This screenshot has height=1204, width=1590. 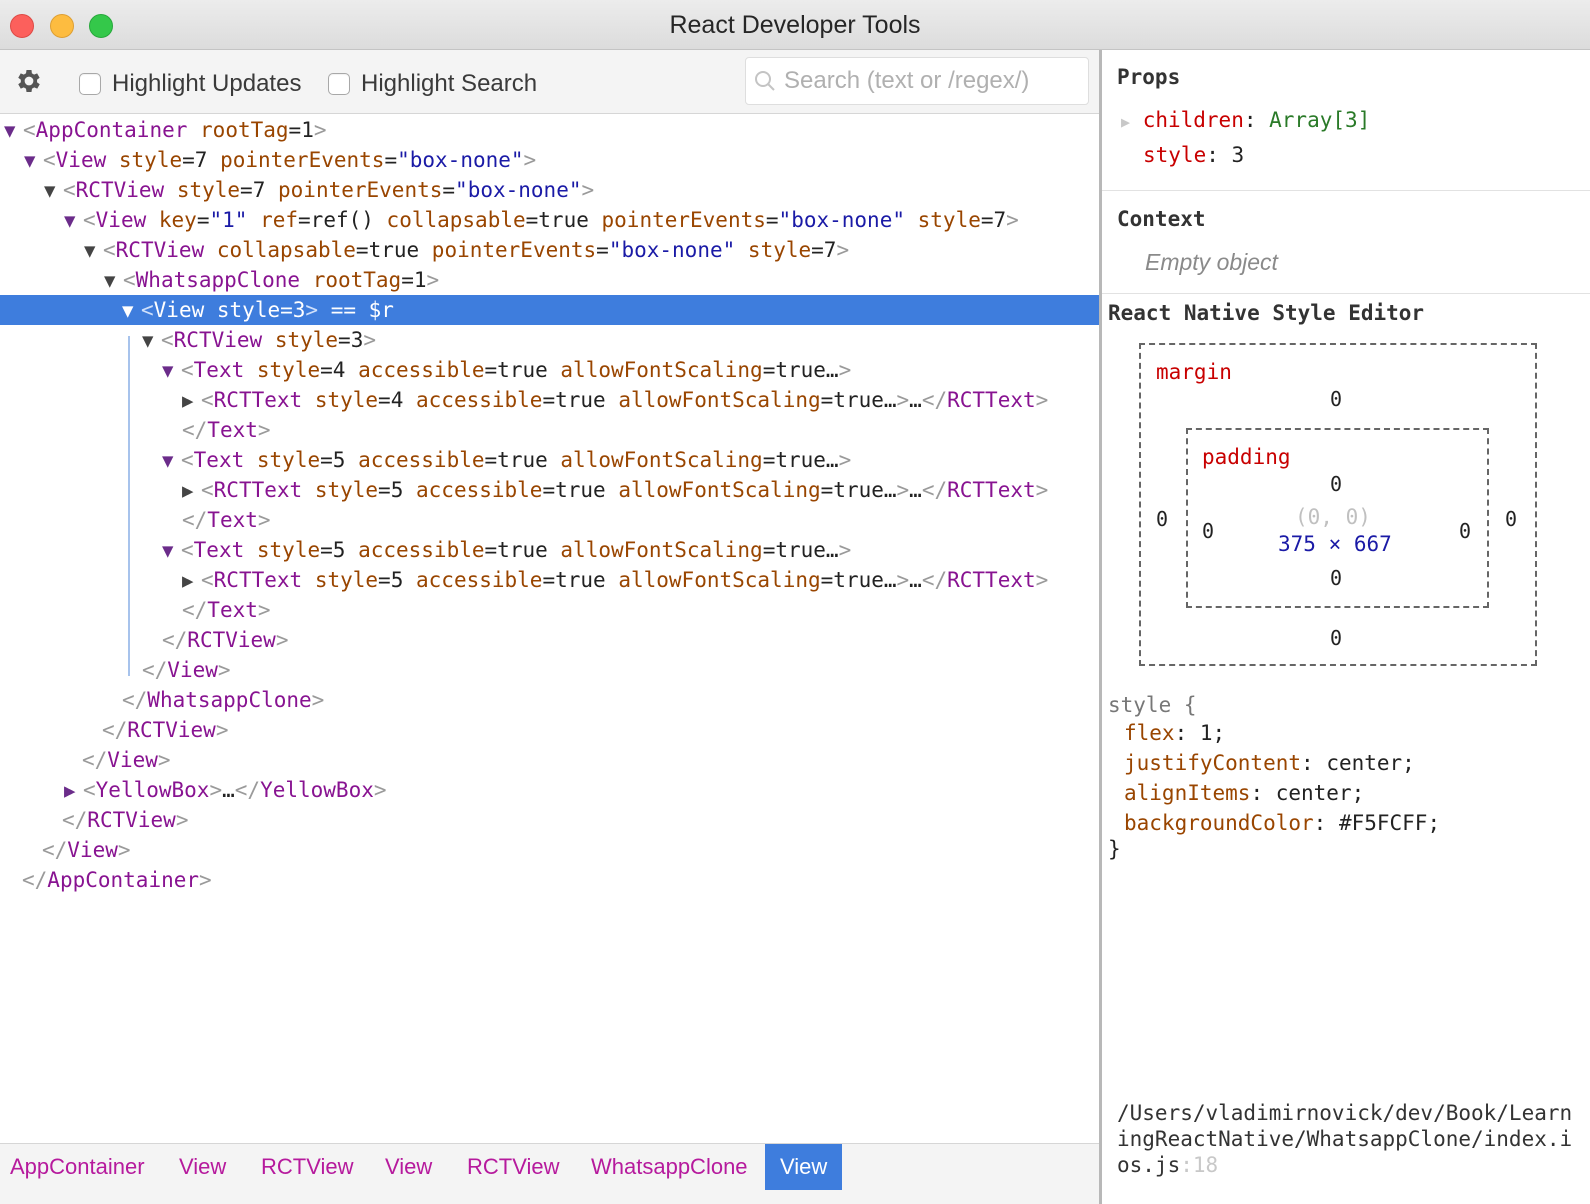 What do you see at coordinates (1336, 638) in the screenshot?
I see `margin-bottom-value: 0` at bounding box center [1336, 638].